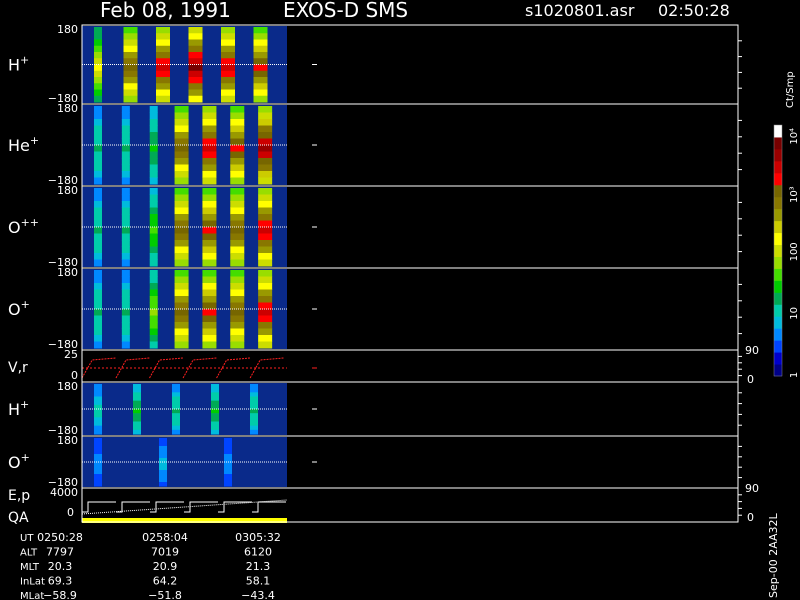  Describe the element at coordinates (258, 537) in the screenshot. I see `ephemeris-value: 0305:32` at that location.